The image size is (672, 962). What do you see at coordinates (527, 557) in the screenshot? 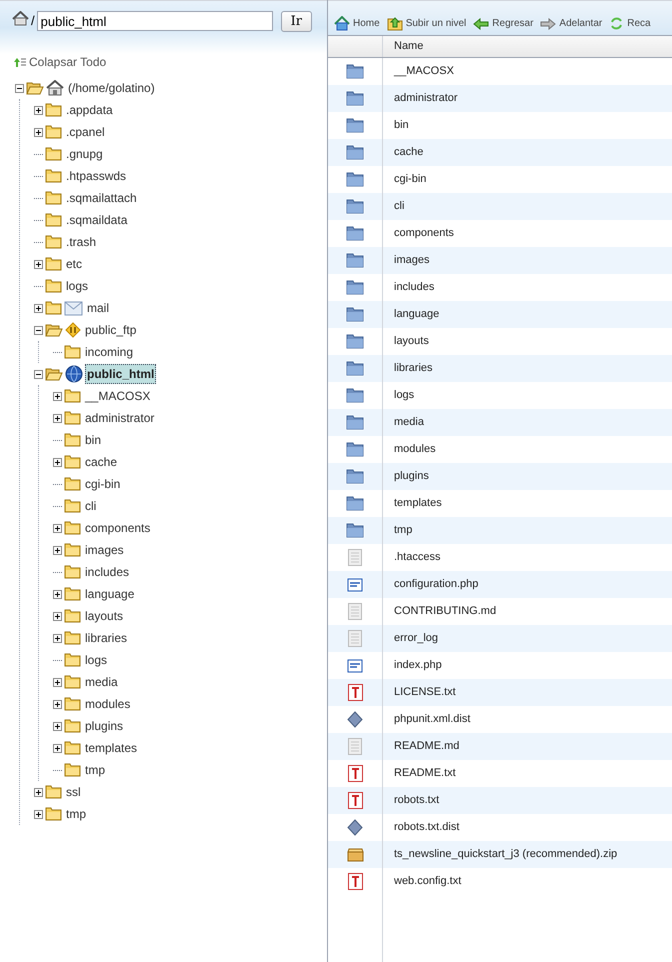
I see `file-name-cell: .htaccess` at bounding box center [527, 557].